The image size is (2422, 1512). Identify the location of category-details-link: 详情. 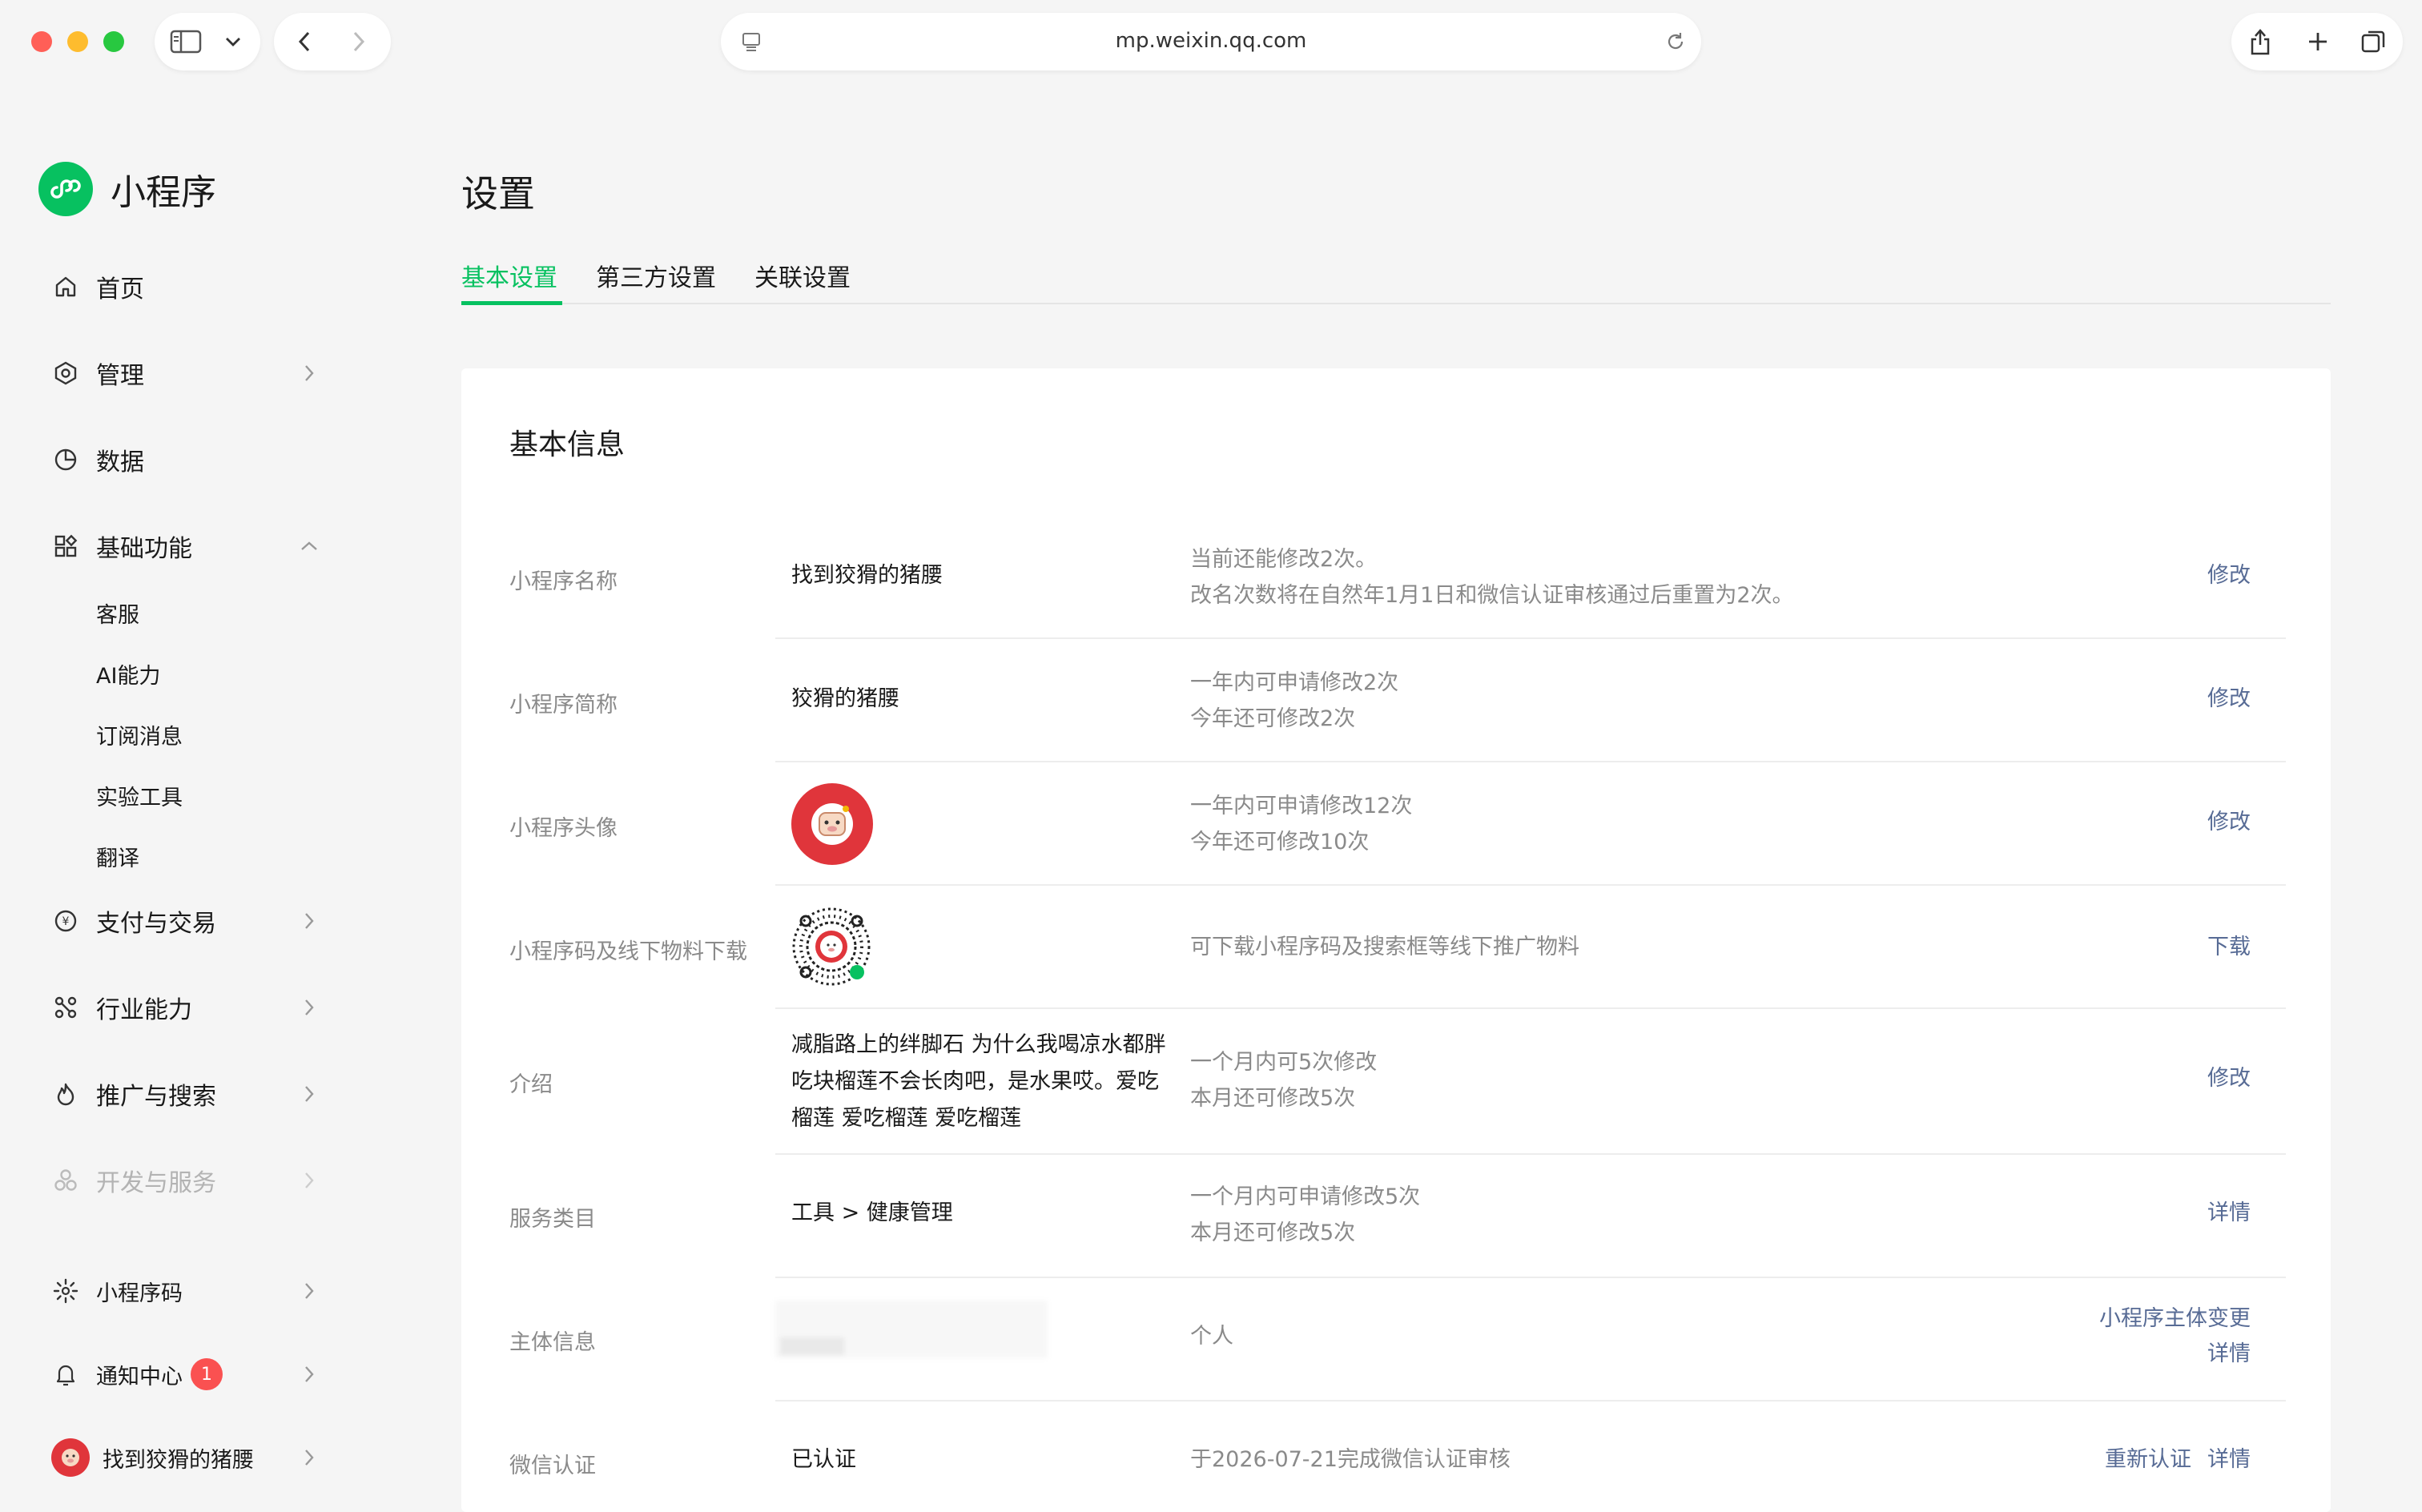
(2229, 1213).